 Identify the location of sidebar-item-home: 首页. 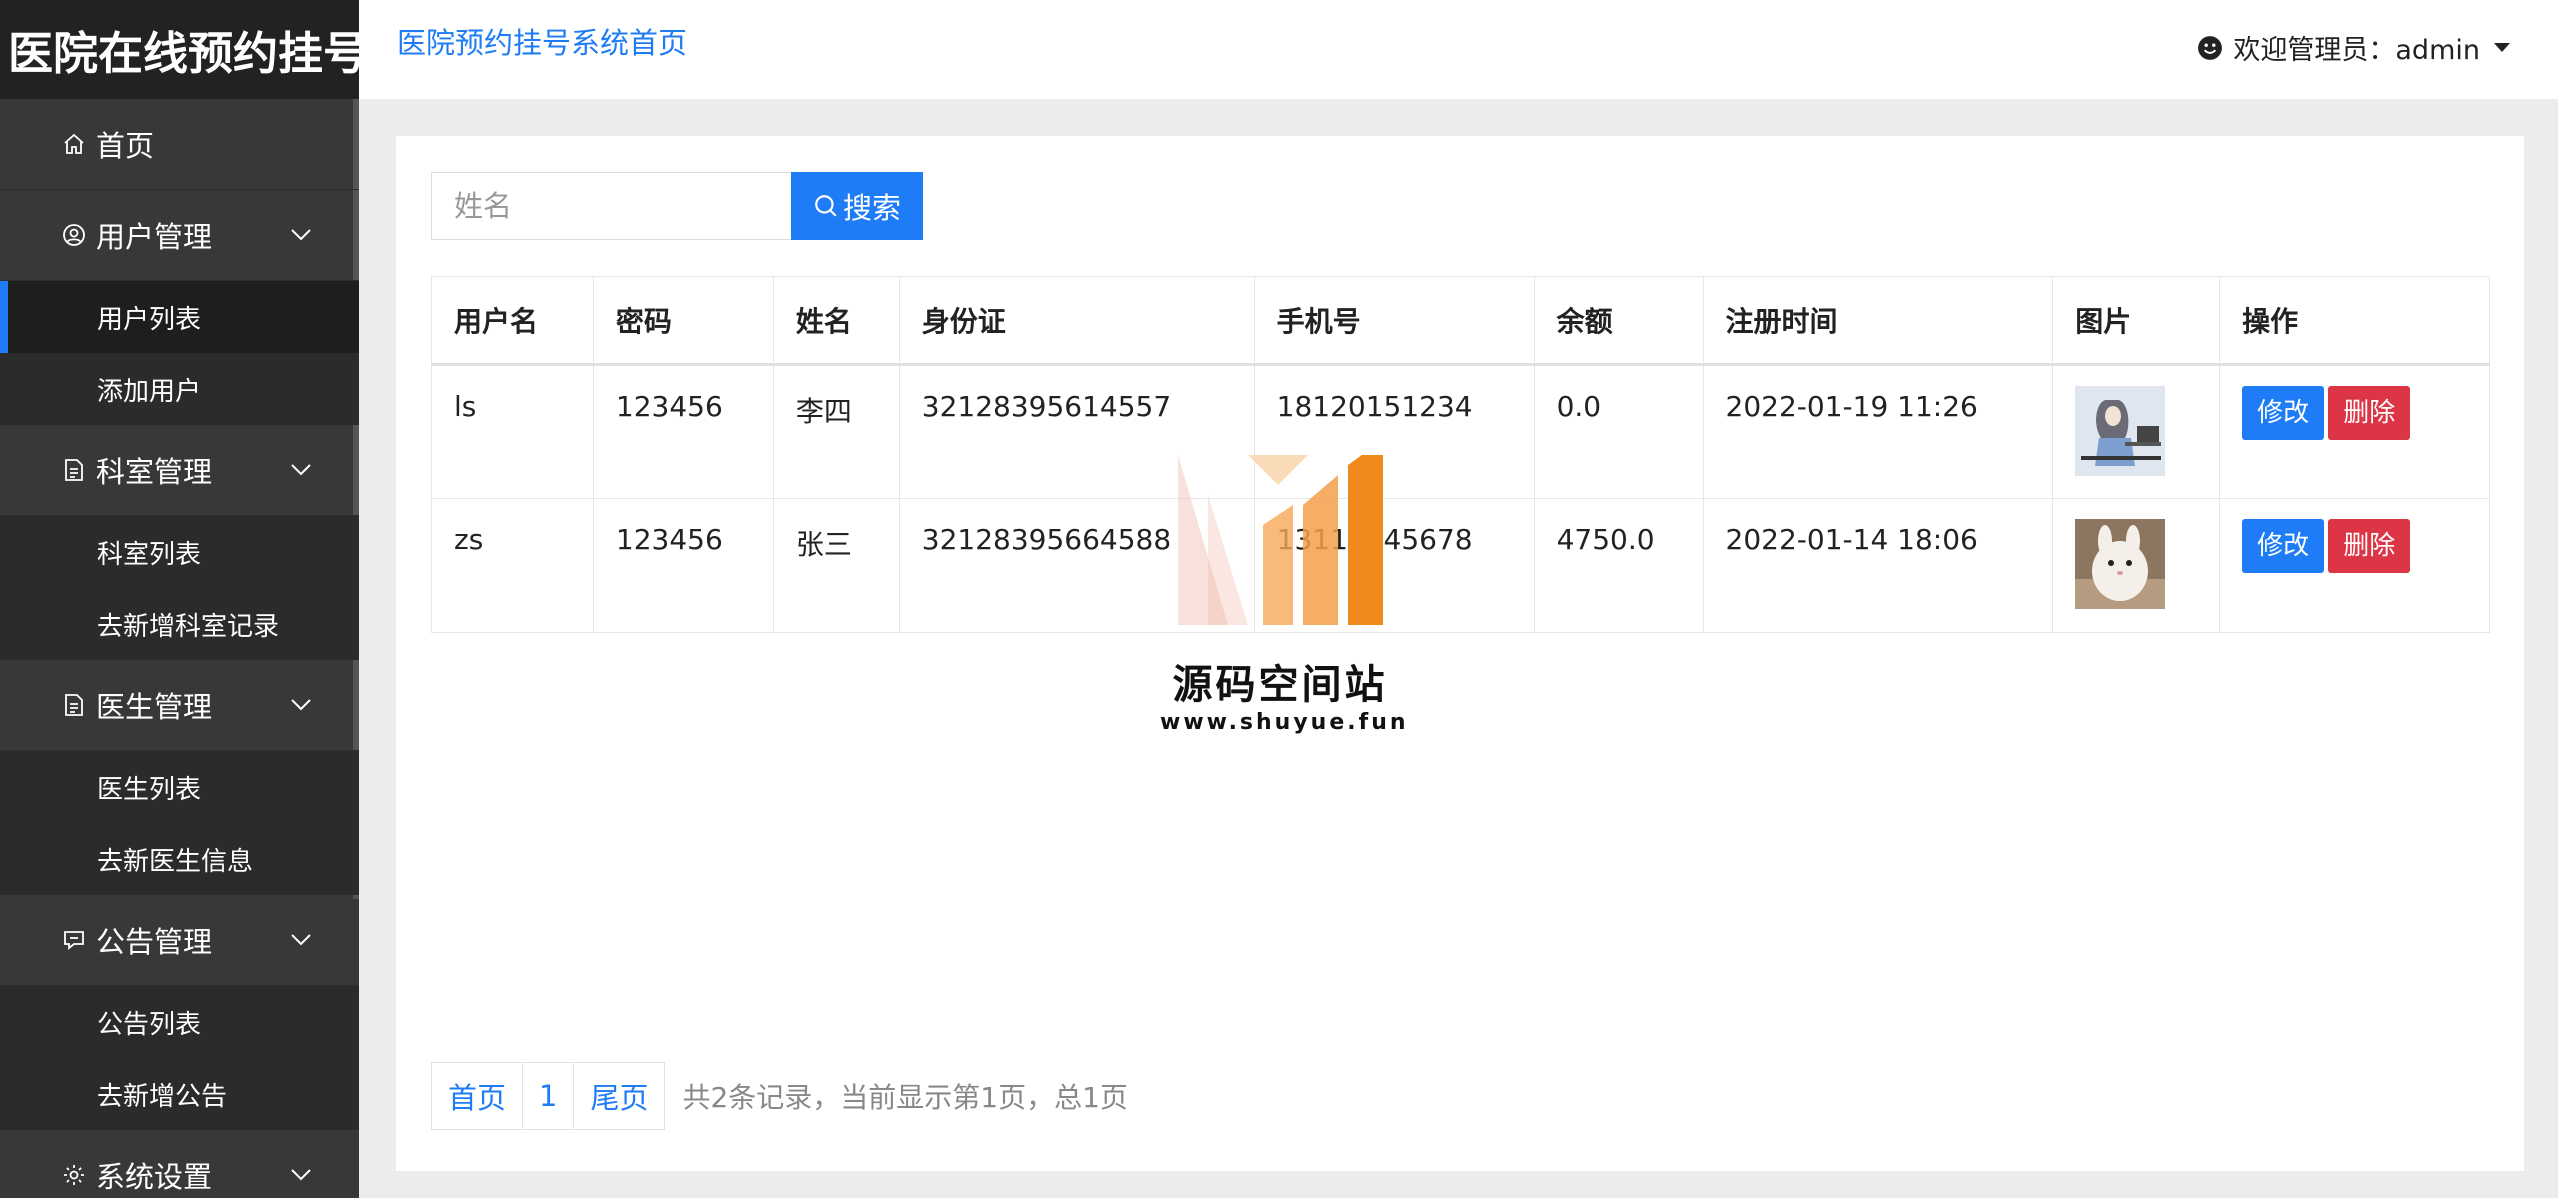
(179, 144).